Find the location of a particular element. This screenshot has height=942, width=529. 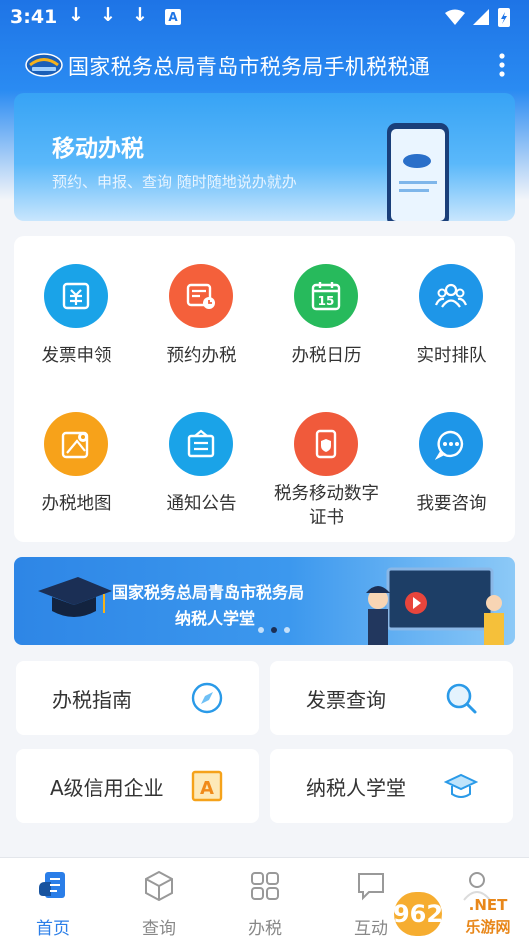

chat-icon is located at coordinates (451, 444).